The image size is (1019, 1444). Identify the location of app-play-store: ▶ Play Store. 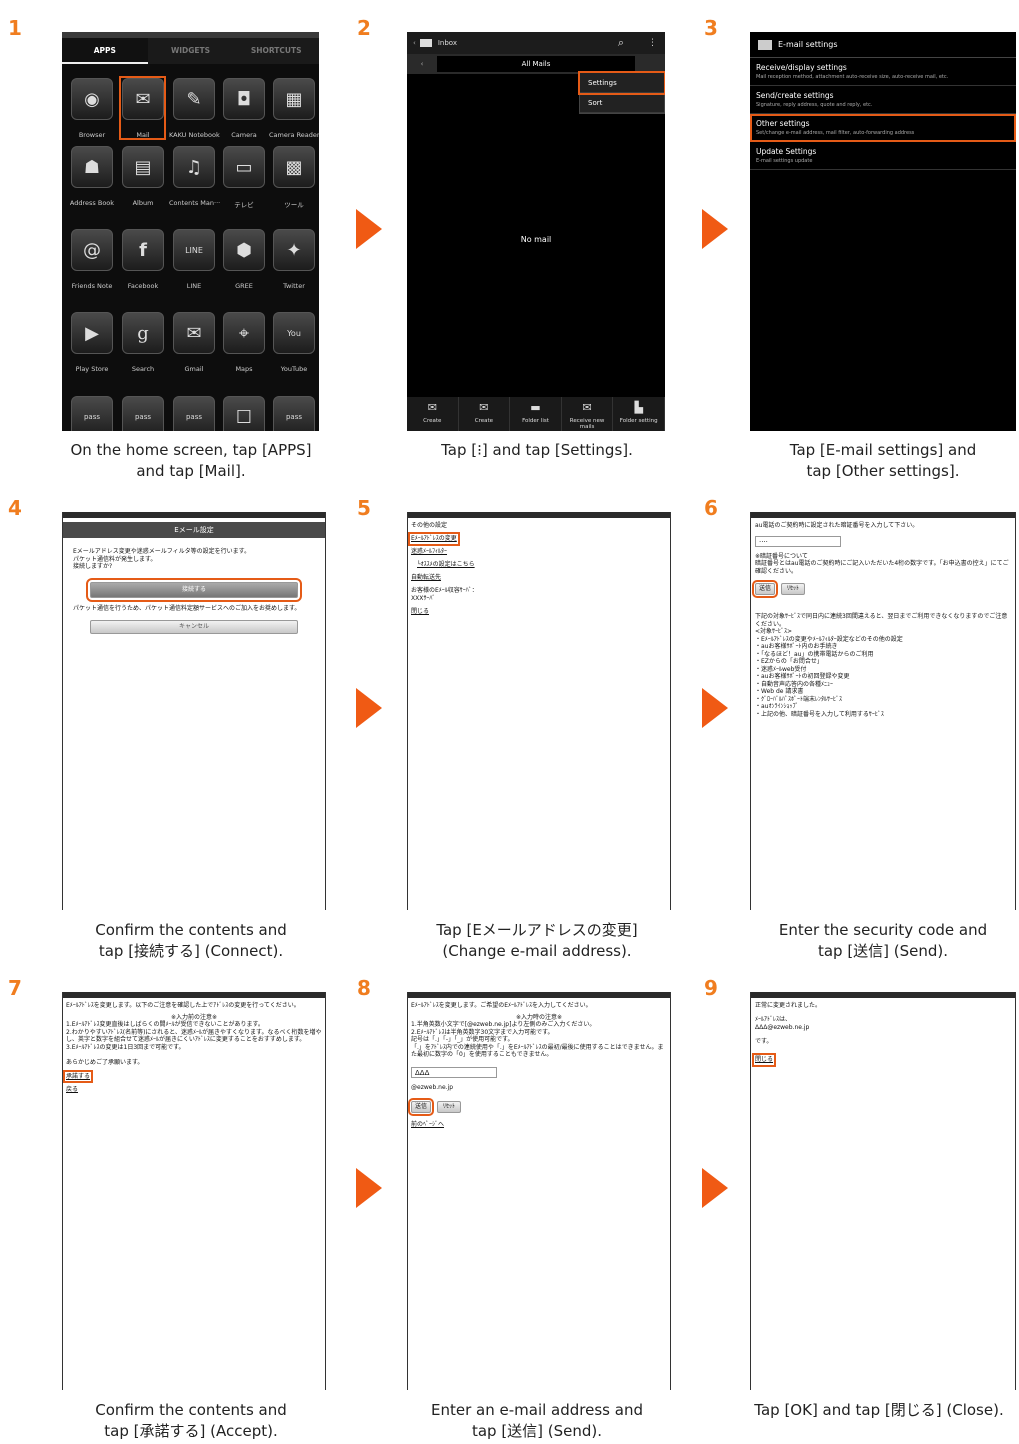
(92, 342).